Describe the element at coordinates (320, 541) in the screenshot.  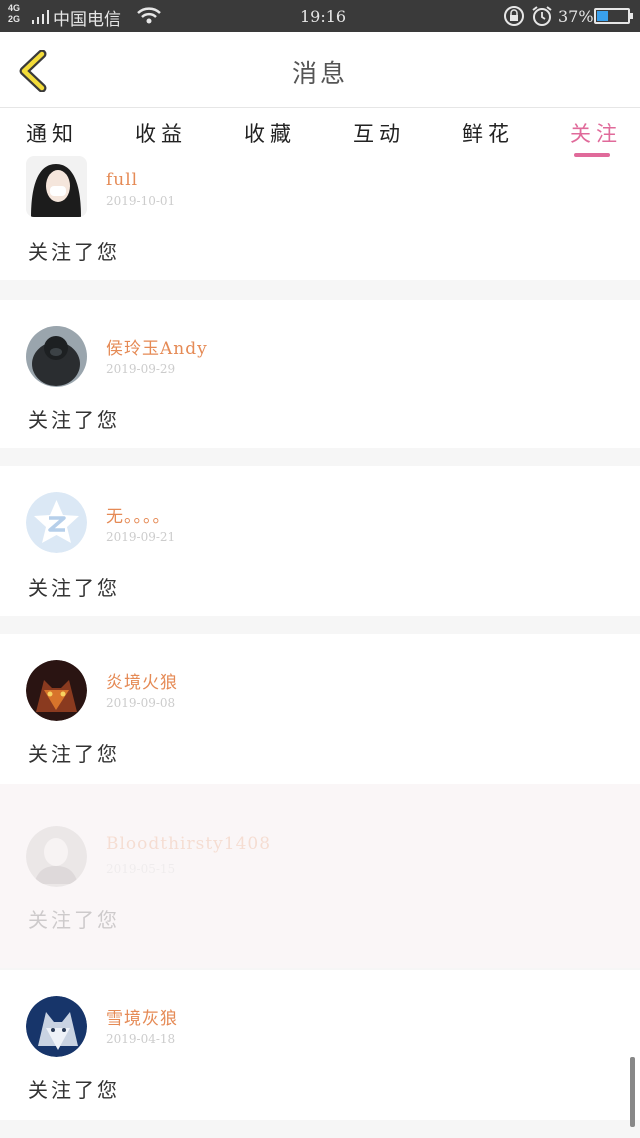
I see `list-item: 无。。。。 2019-09-21 关注了您` at that location.